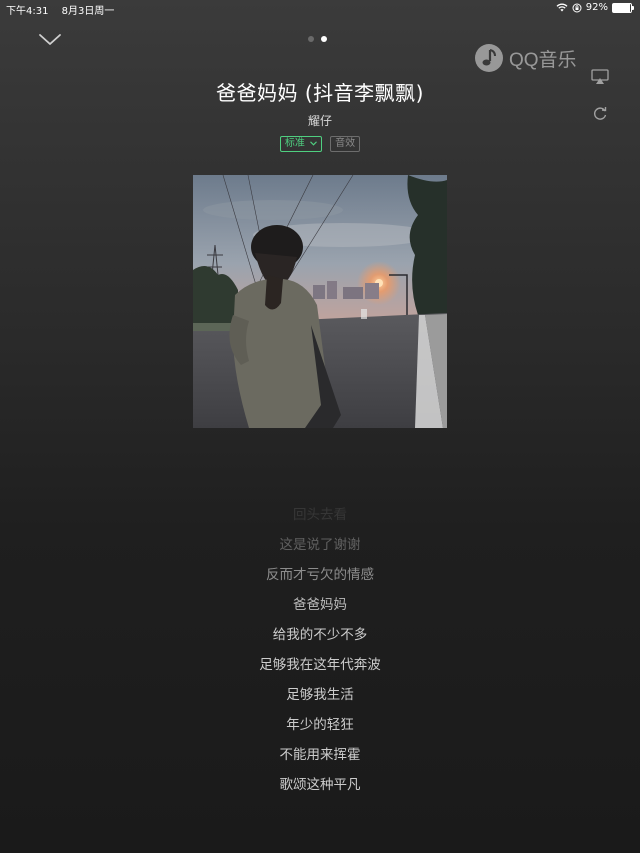 The height and width of the screenshot is (853, 640). I want to click on lyric-line: 给我的不少不多, so click(320, 635).